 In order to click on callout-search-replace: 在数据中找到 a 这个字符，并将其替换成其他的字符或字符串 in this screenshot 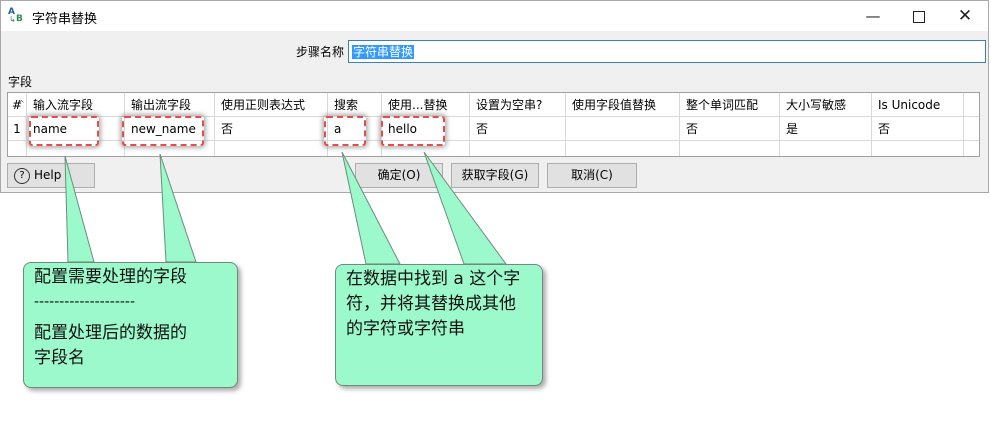, I will do `click(439, 325)`.